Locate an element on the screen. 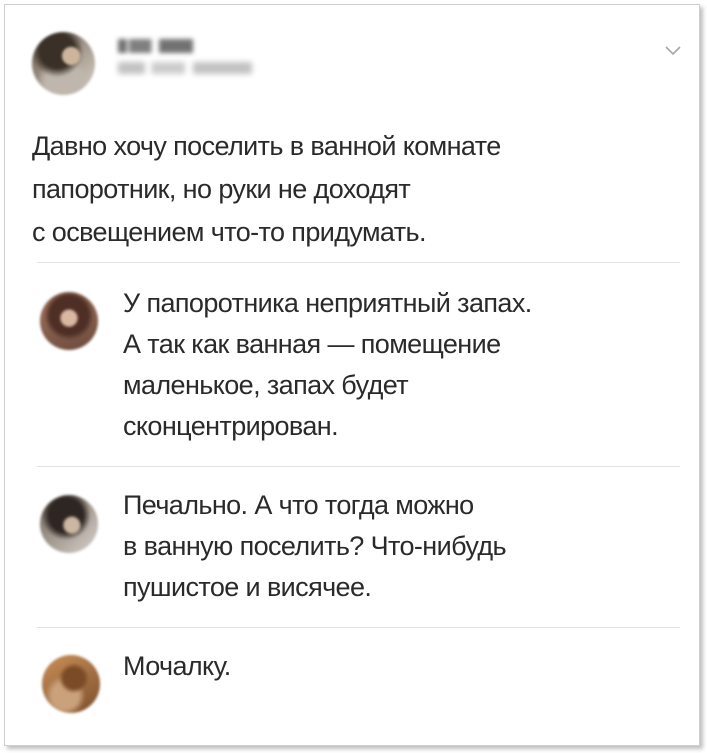 Image resolution: width=707 pixels, height=753 pixels. chevron-down-icon is located at coordinates (673, 50).